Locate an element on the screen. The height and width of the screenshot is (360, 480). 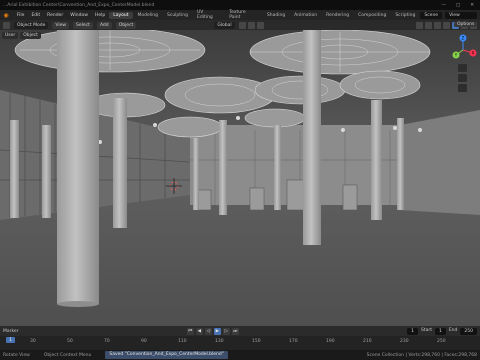
visibility-icon is located at coordinates (419, 25).